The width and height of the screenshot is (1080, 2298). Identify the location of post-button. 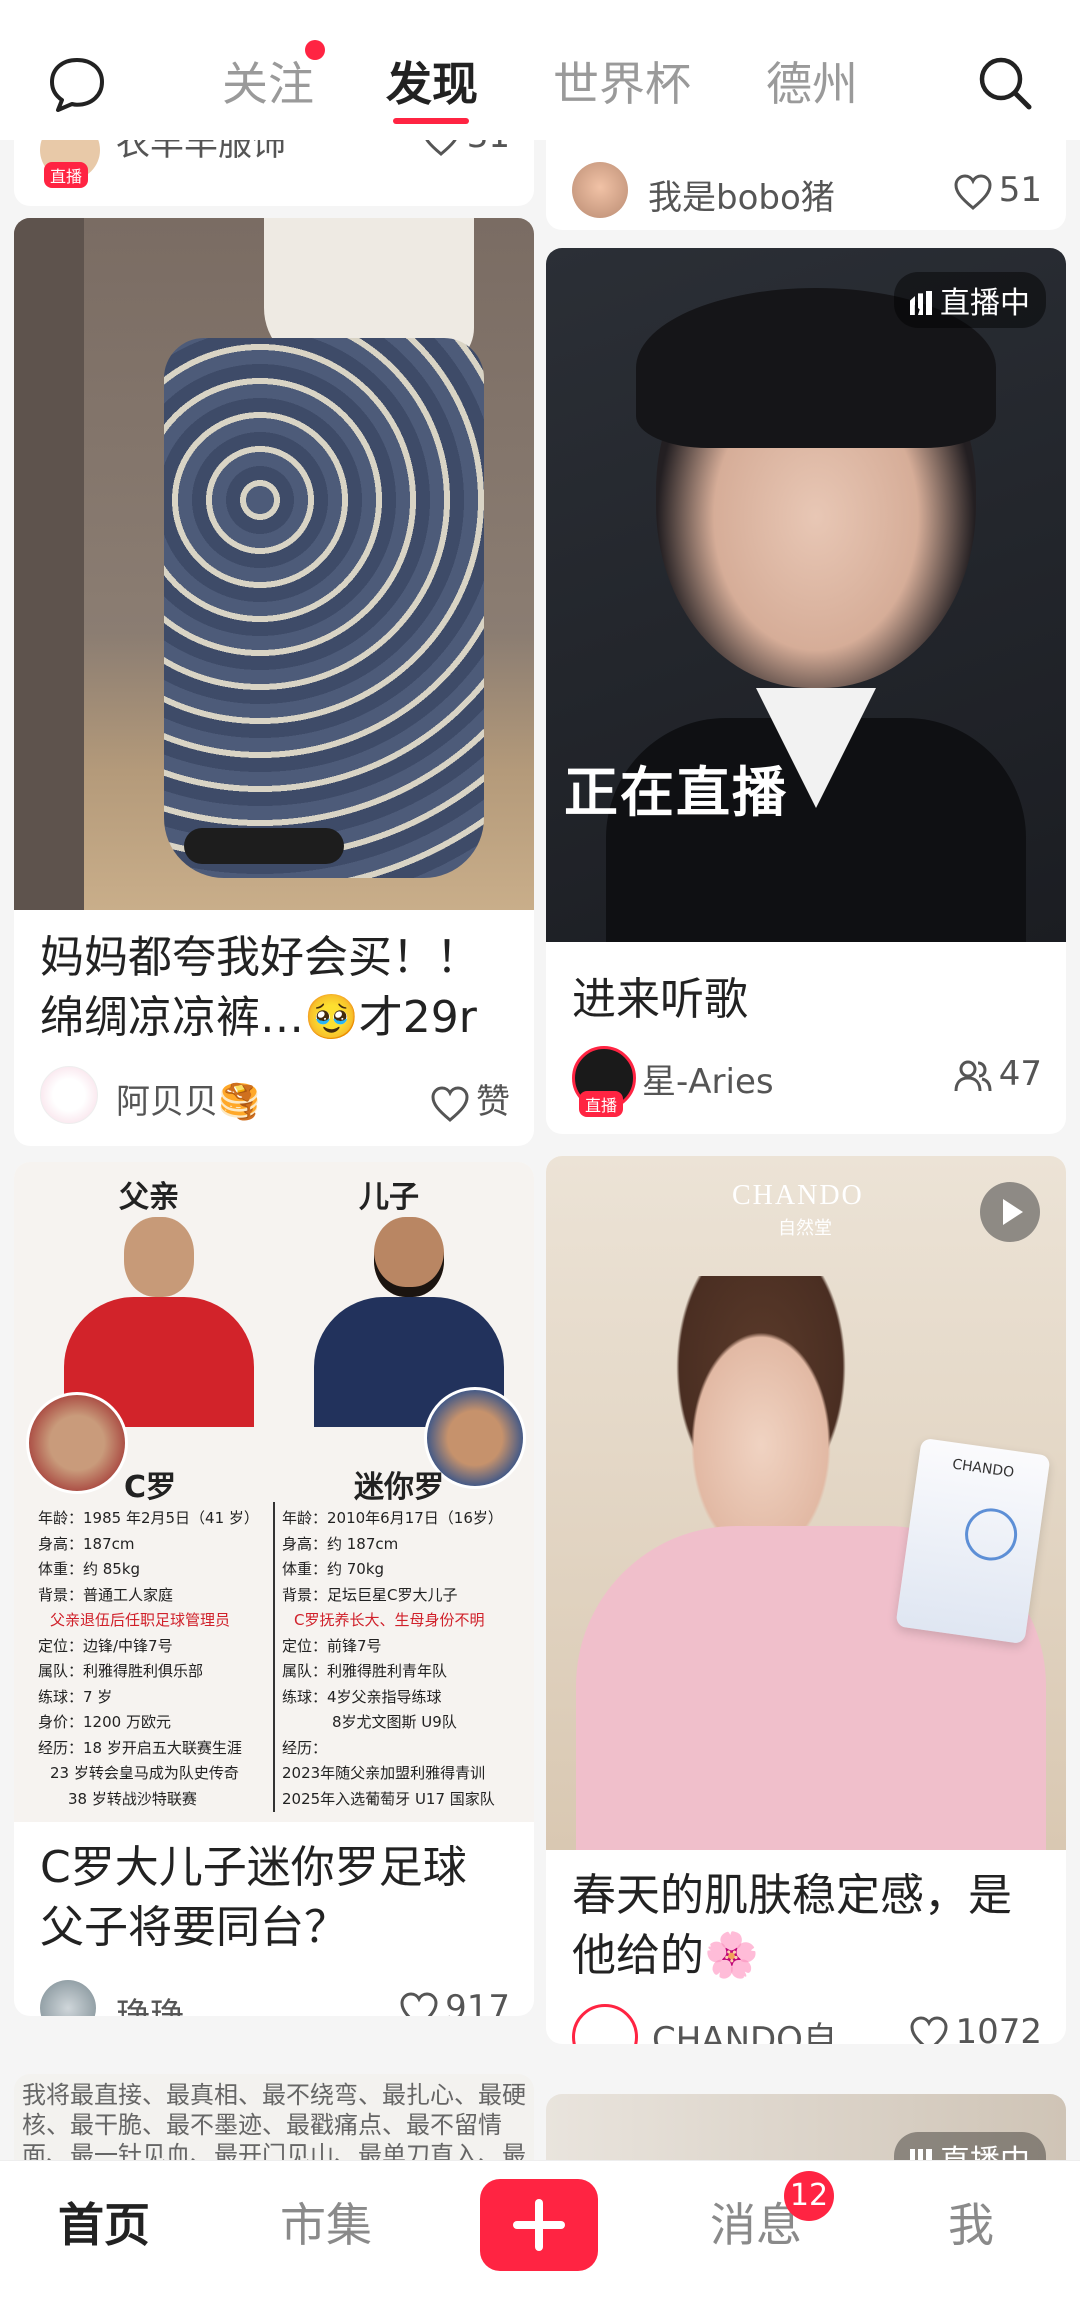
(539, 2225).